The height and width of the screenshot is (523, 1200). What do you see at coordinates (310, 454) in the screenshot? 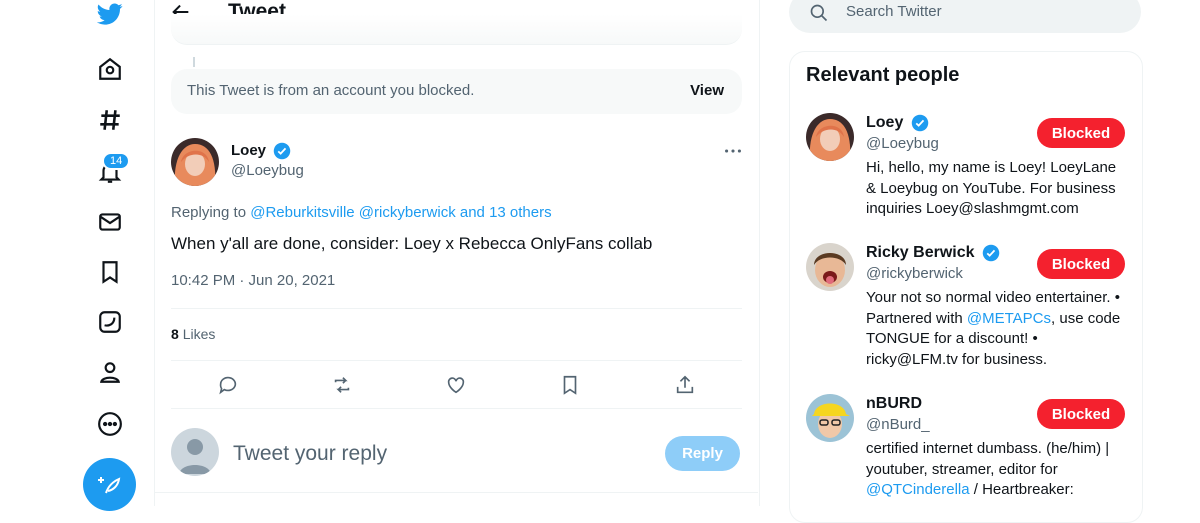
I see `reply-input: Tweet your reply` at bounding box center [310, 454].